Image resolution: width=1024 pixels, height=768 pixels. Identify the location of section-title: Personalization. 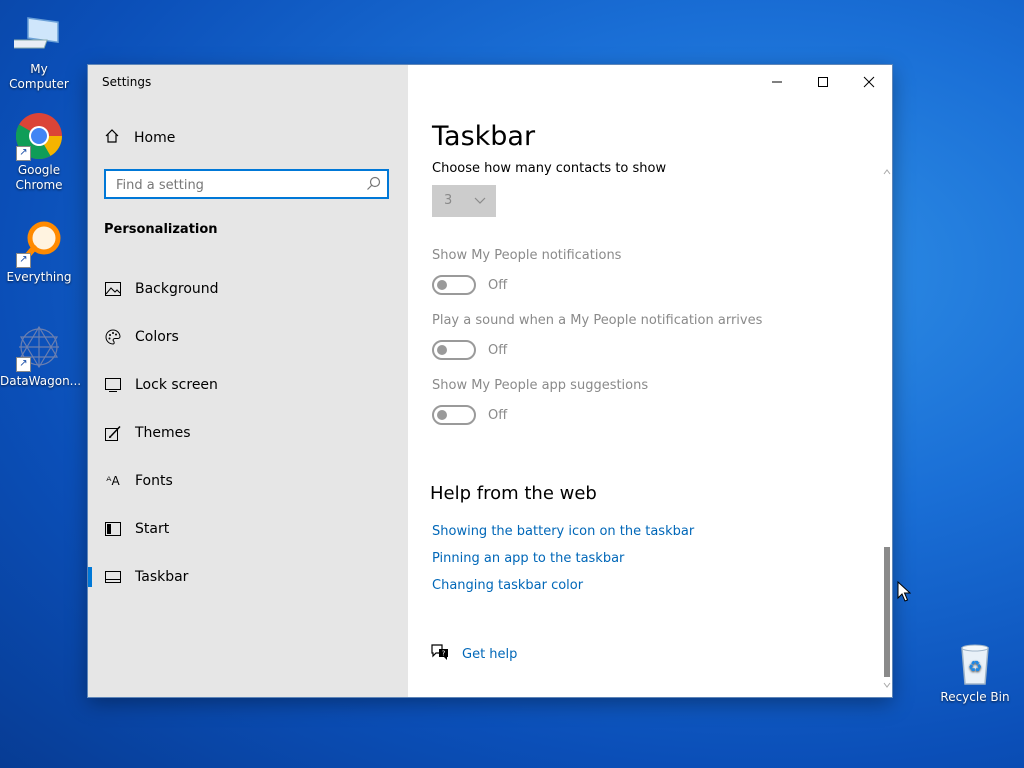
(161, 229).